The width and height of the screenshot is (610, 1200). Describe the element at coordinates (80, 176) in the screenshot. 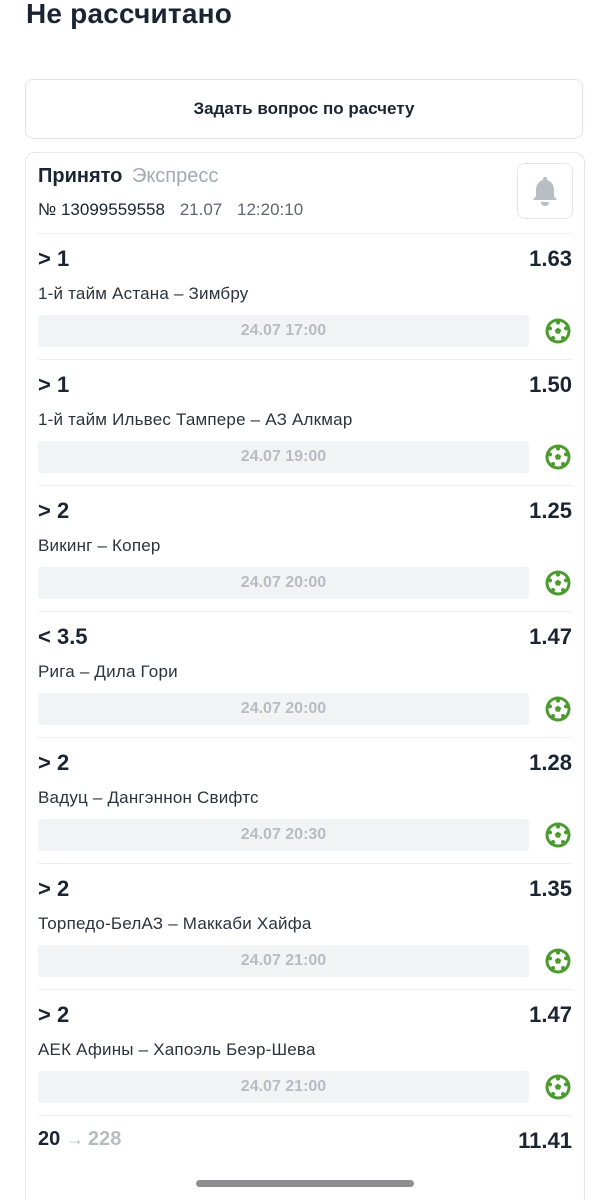

I see `bet-status: Принято` at that location.